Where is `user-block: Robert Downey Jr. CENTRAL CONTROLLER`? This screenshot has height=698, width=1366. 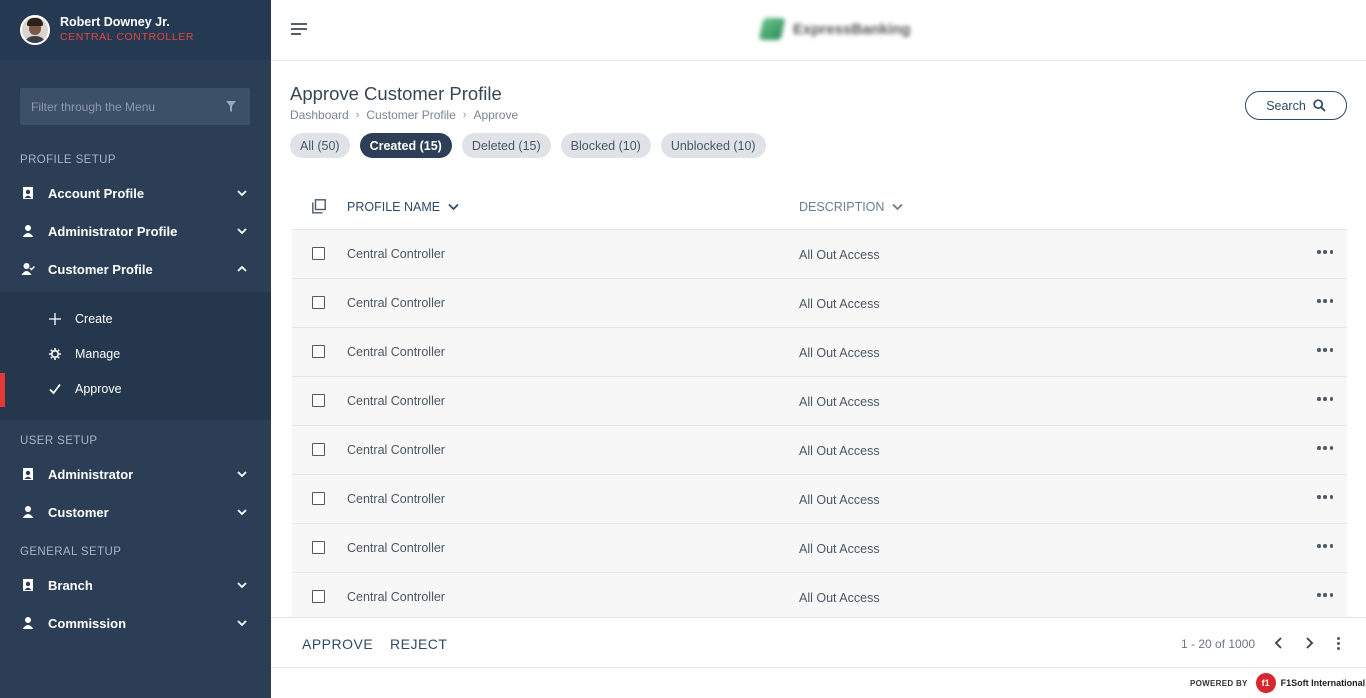 user-block: Robert Downey Jr. CENTRAL CONTROLLER is located at coordinates (135, 30).